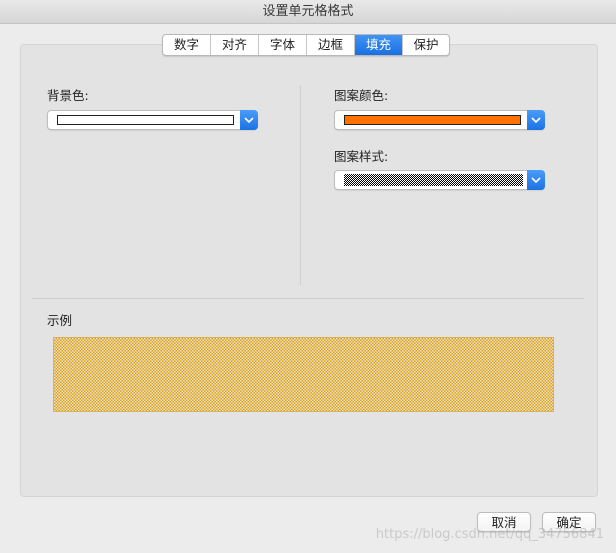 The image size is (616, 553). What do you see at coordinates (536, 120) in the screenshot?
I see `pattern-color-chevron-icon` at bounding box center [536, 120].